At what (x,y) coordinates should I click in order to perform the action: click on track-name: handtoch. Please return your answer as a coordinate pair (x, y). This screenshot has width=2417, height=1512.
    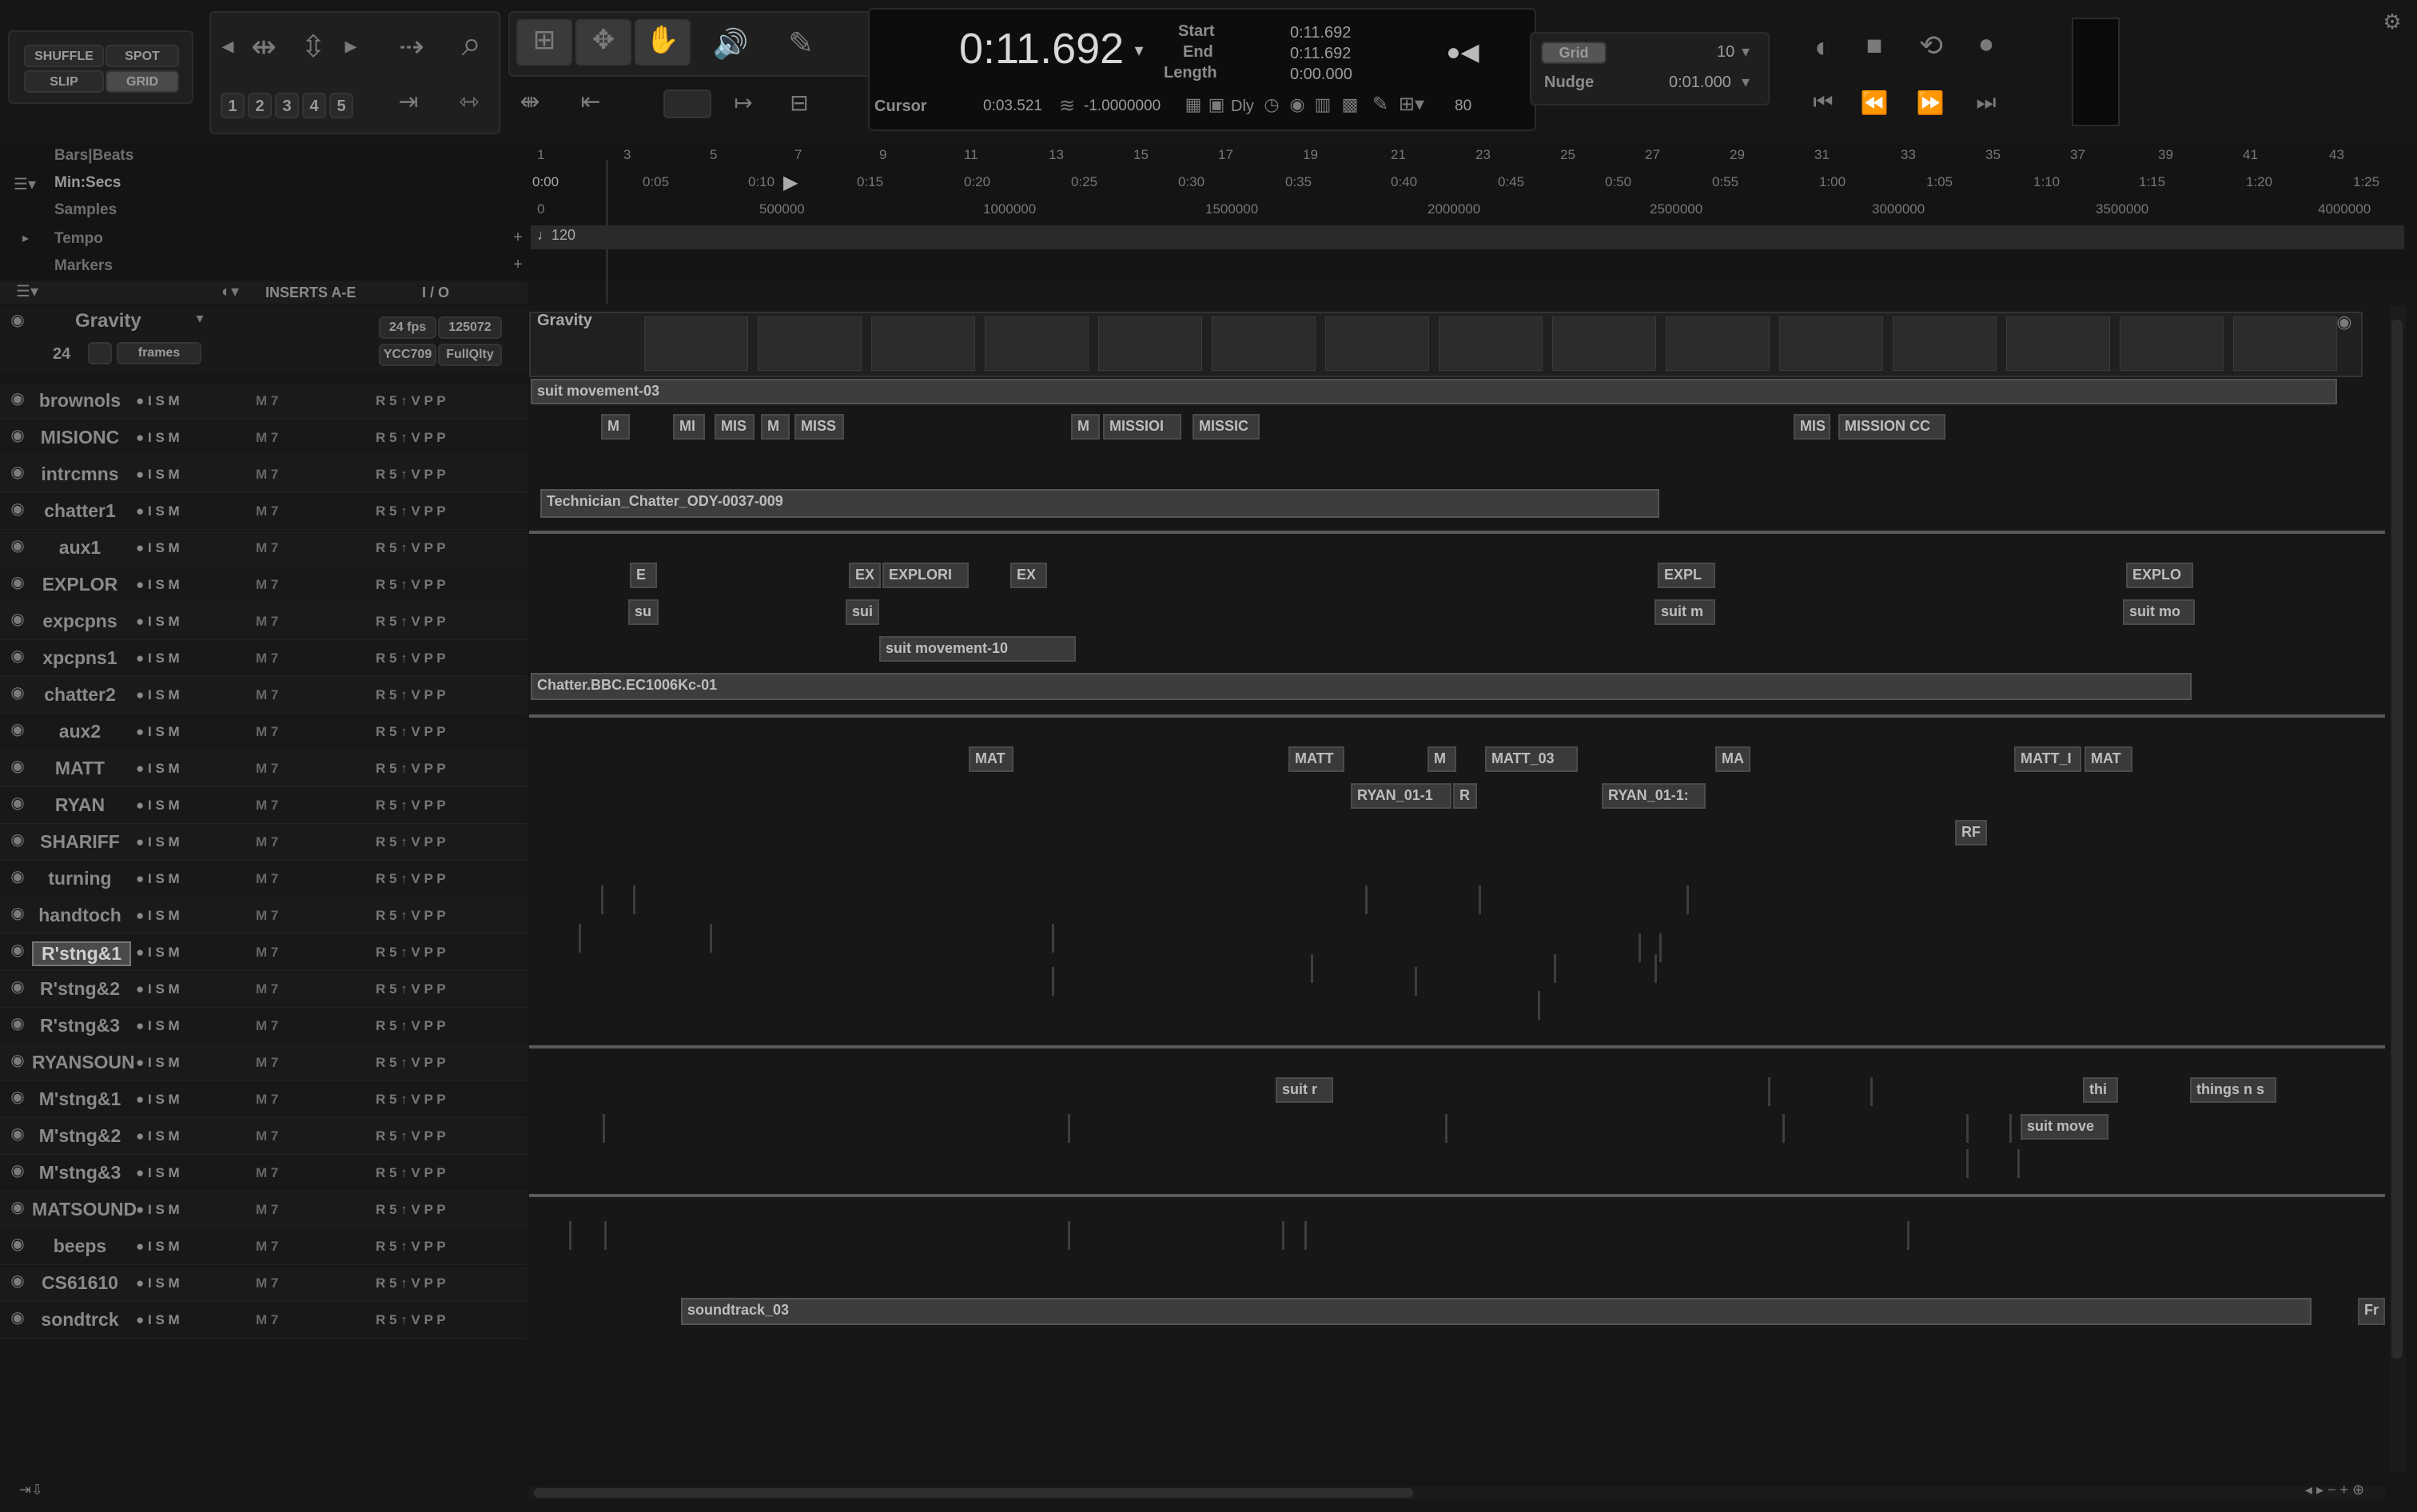
    Looking at the image, I should click on (80, 915).